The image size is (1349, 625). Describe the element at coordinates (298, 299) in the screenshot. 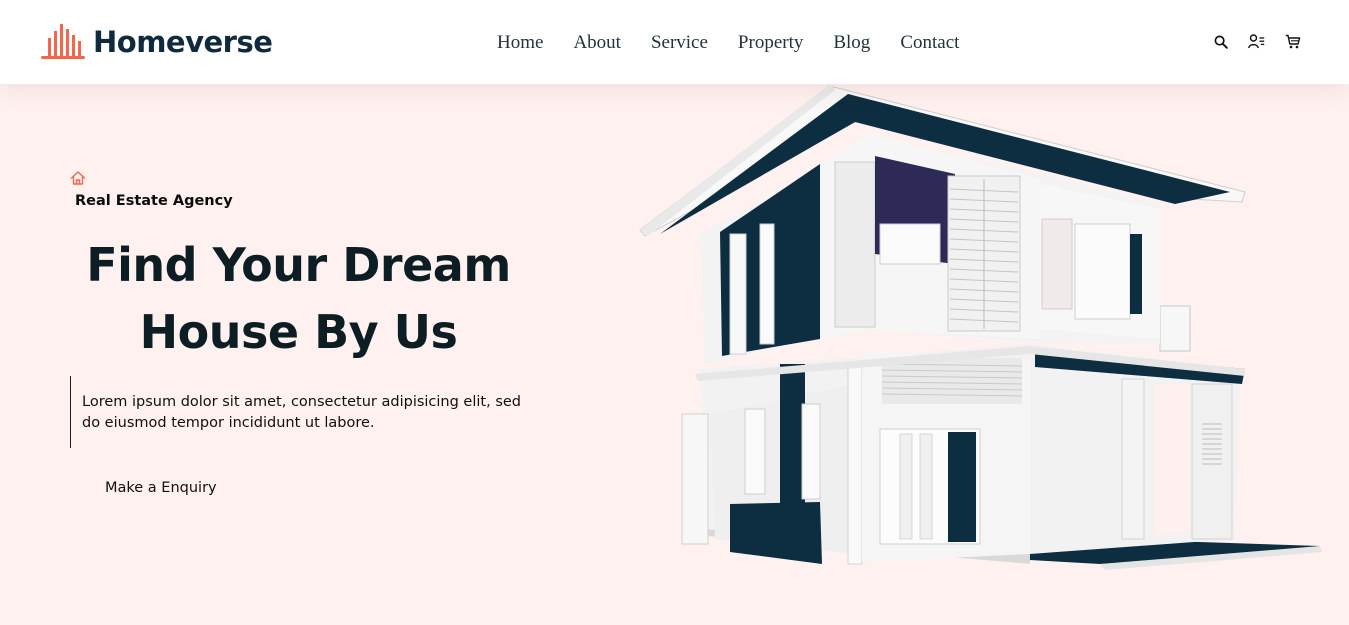

I see `hero-title: Find Your Dream House By Us` at that location.